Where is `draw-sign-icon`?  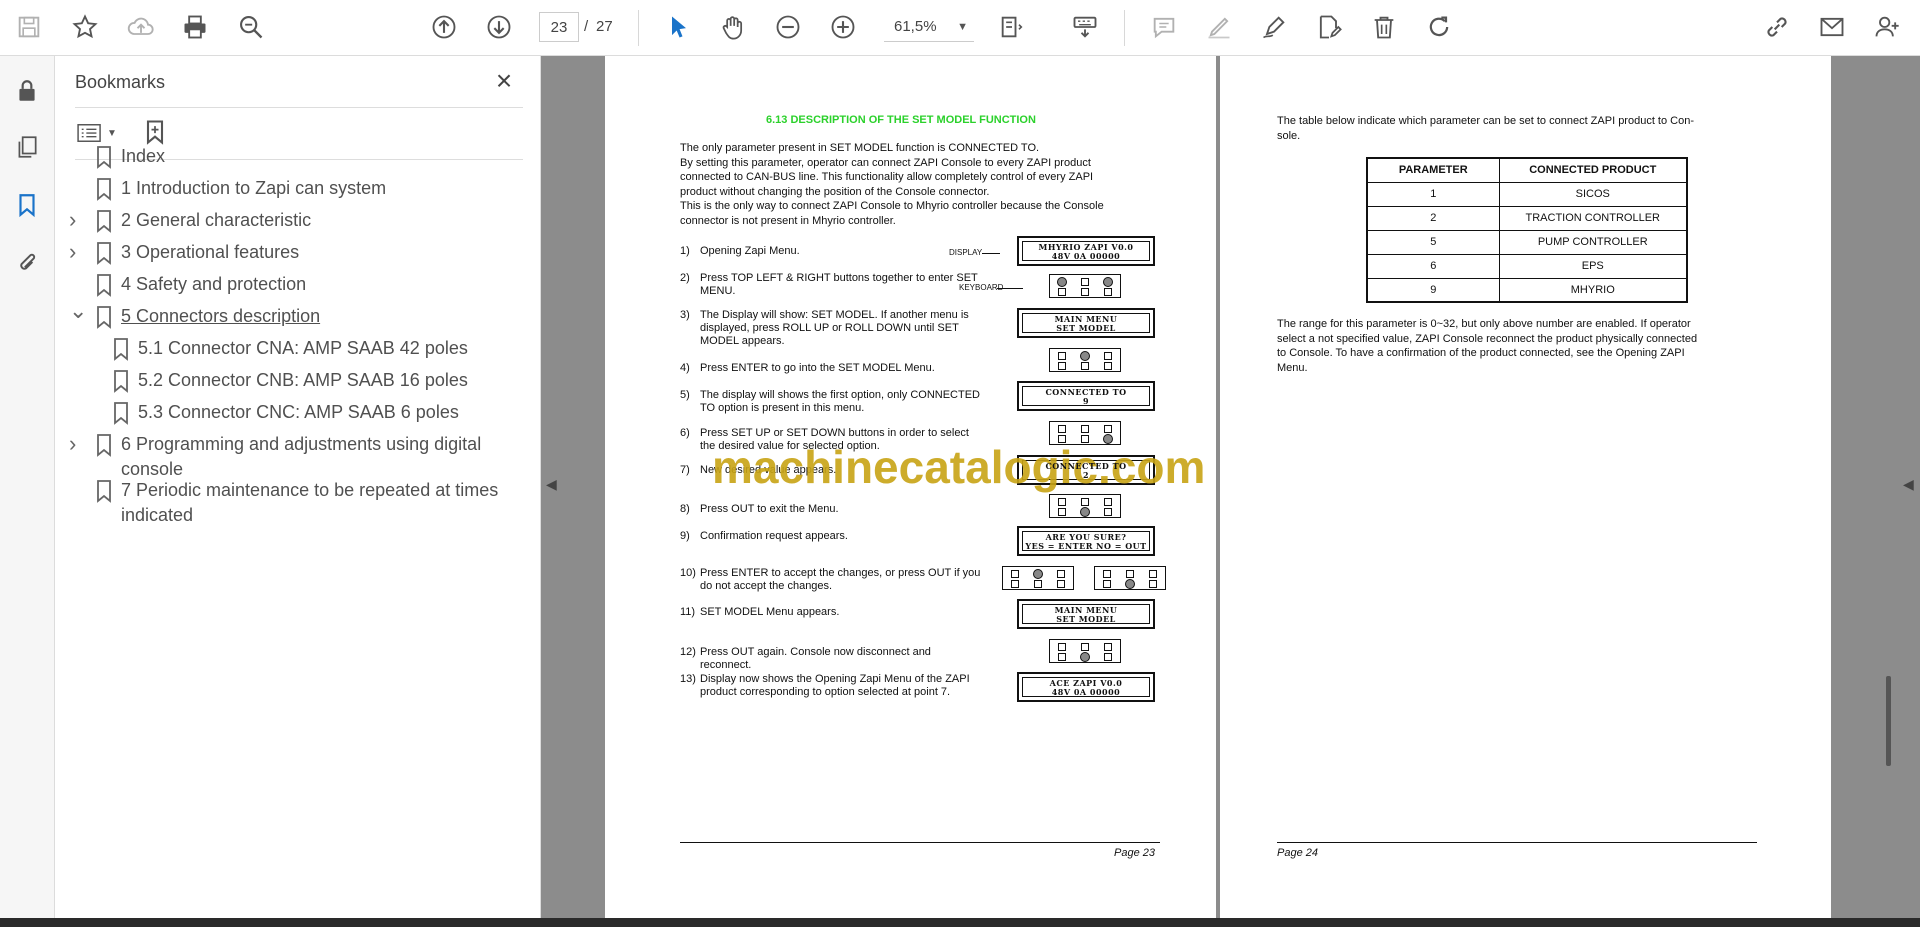
draw-sign-icon is located at coordinates (1274, 27).